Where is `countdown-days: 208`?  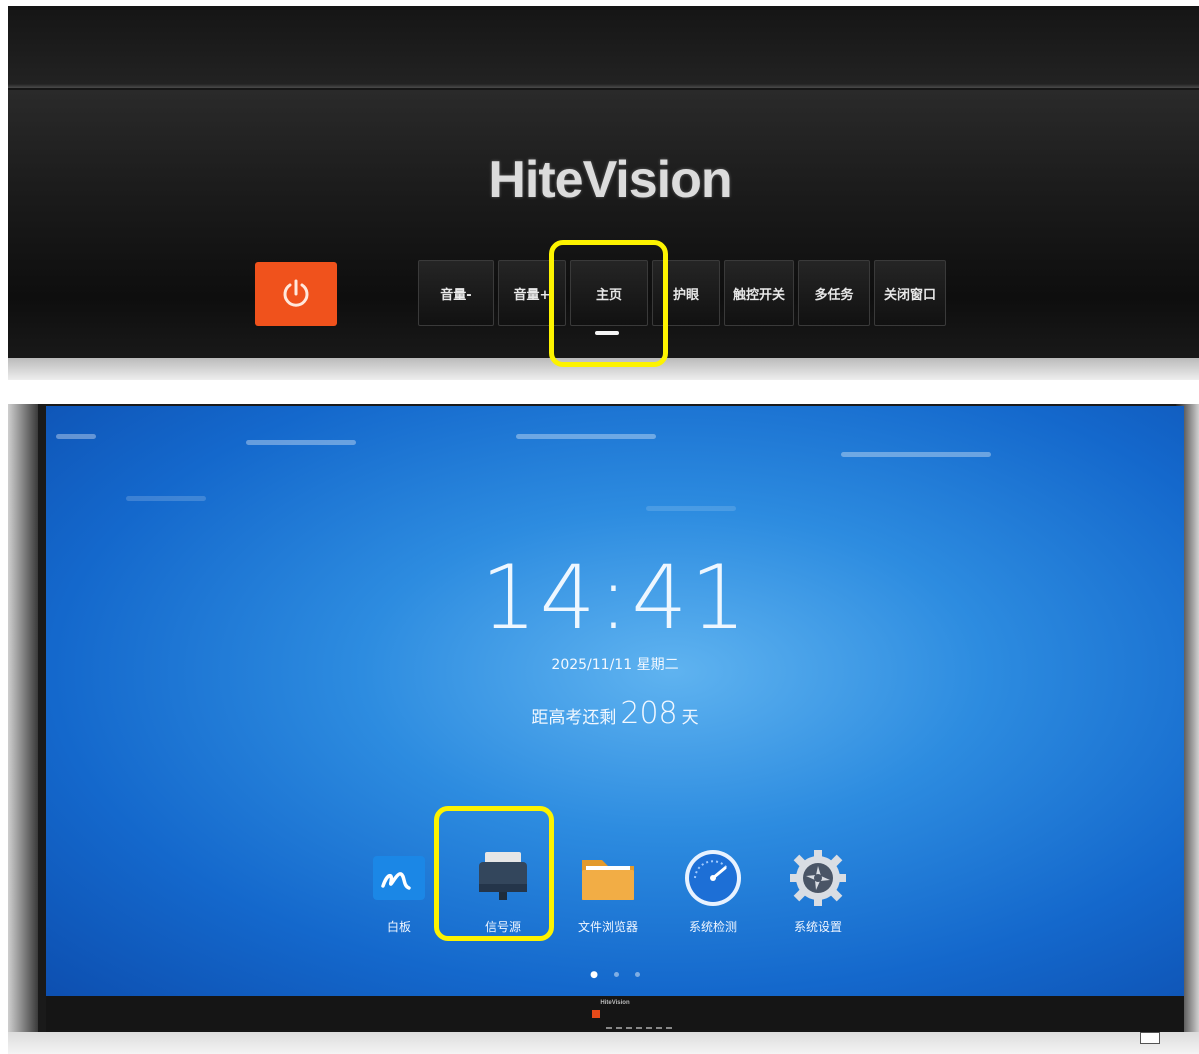
countdown-days: 208 is located at coordinates (649, 713).